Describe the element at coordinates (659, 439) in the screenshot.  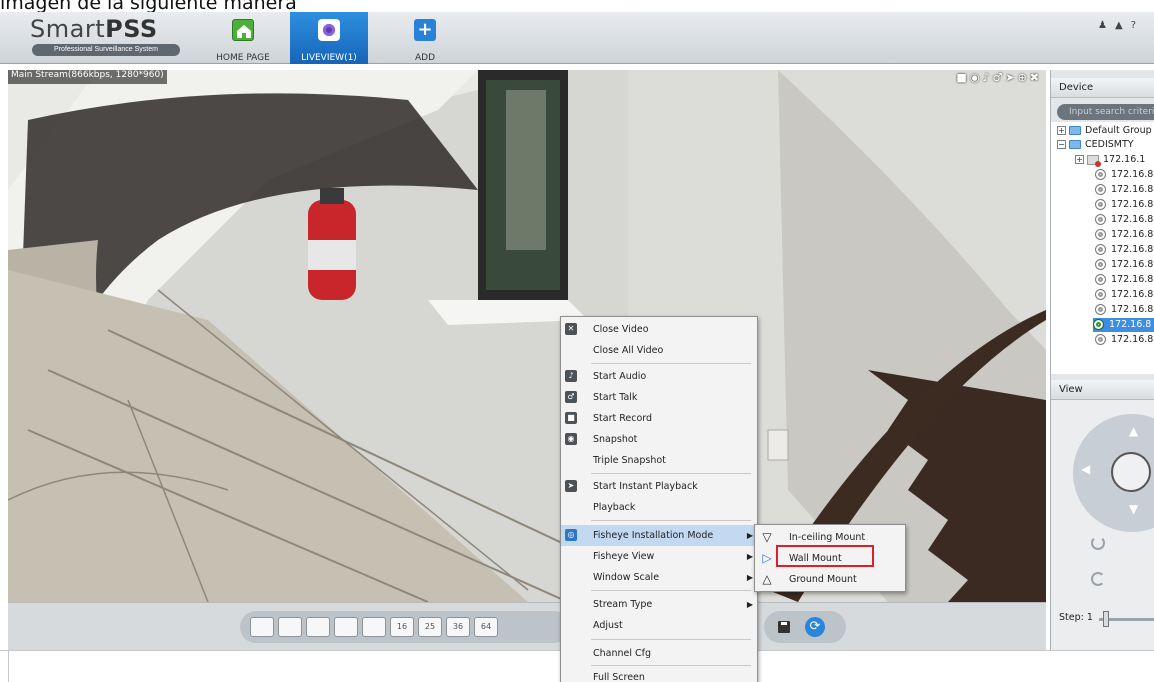
I see `menu-snapshot: ◉ Snapshot` at that location.